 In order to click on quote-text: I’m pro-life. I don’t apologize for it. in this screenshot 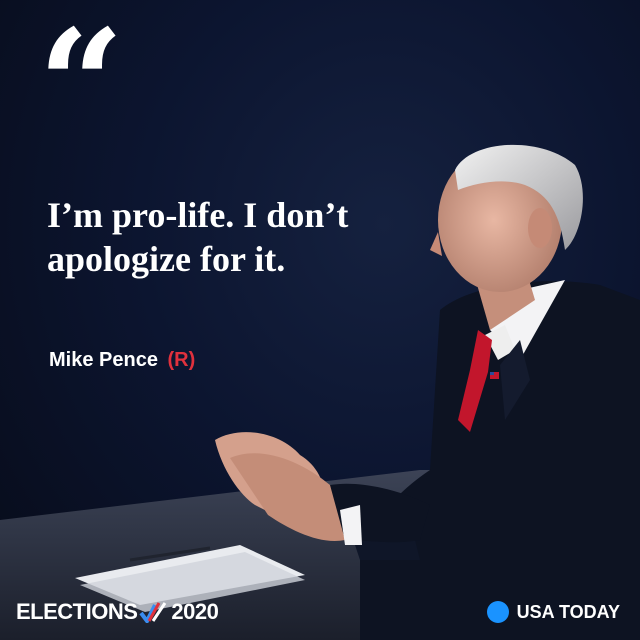, I will do `click(198, 237)`.